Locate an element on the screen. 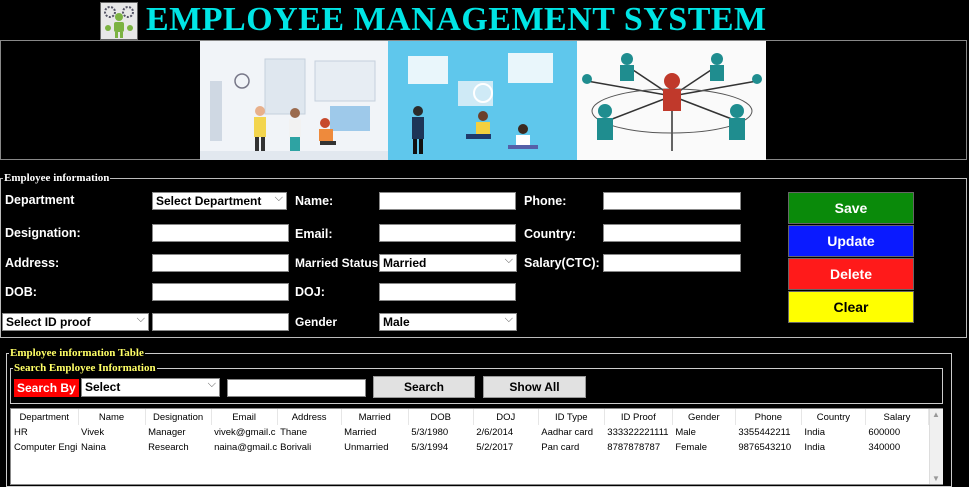 The image size is (969, 487). doj-label: DOJ: is located at coordinates (310, 292).